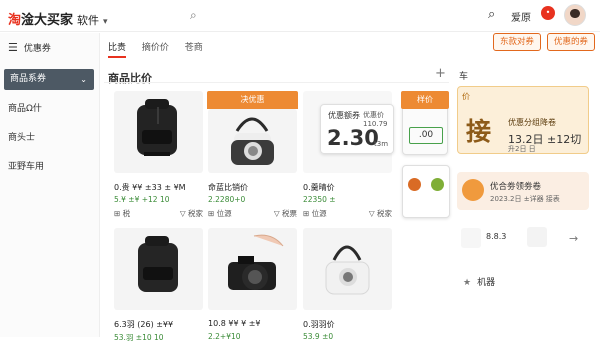 Image resolution: width=600 pixels, height=343 pixels. What do you see at coordinates (437, 184) in the screenshot?
I see `green-dot-icon` at bounding box center [437, 184].